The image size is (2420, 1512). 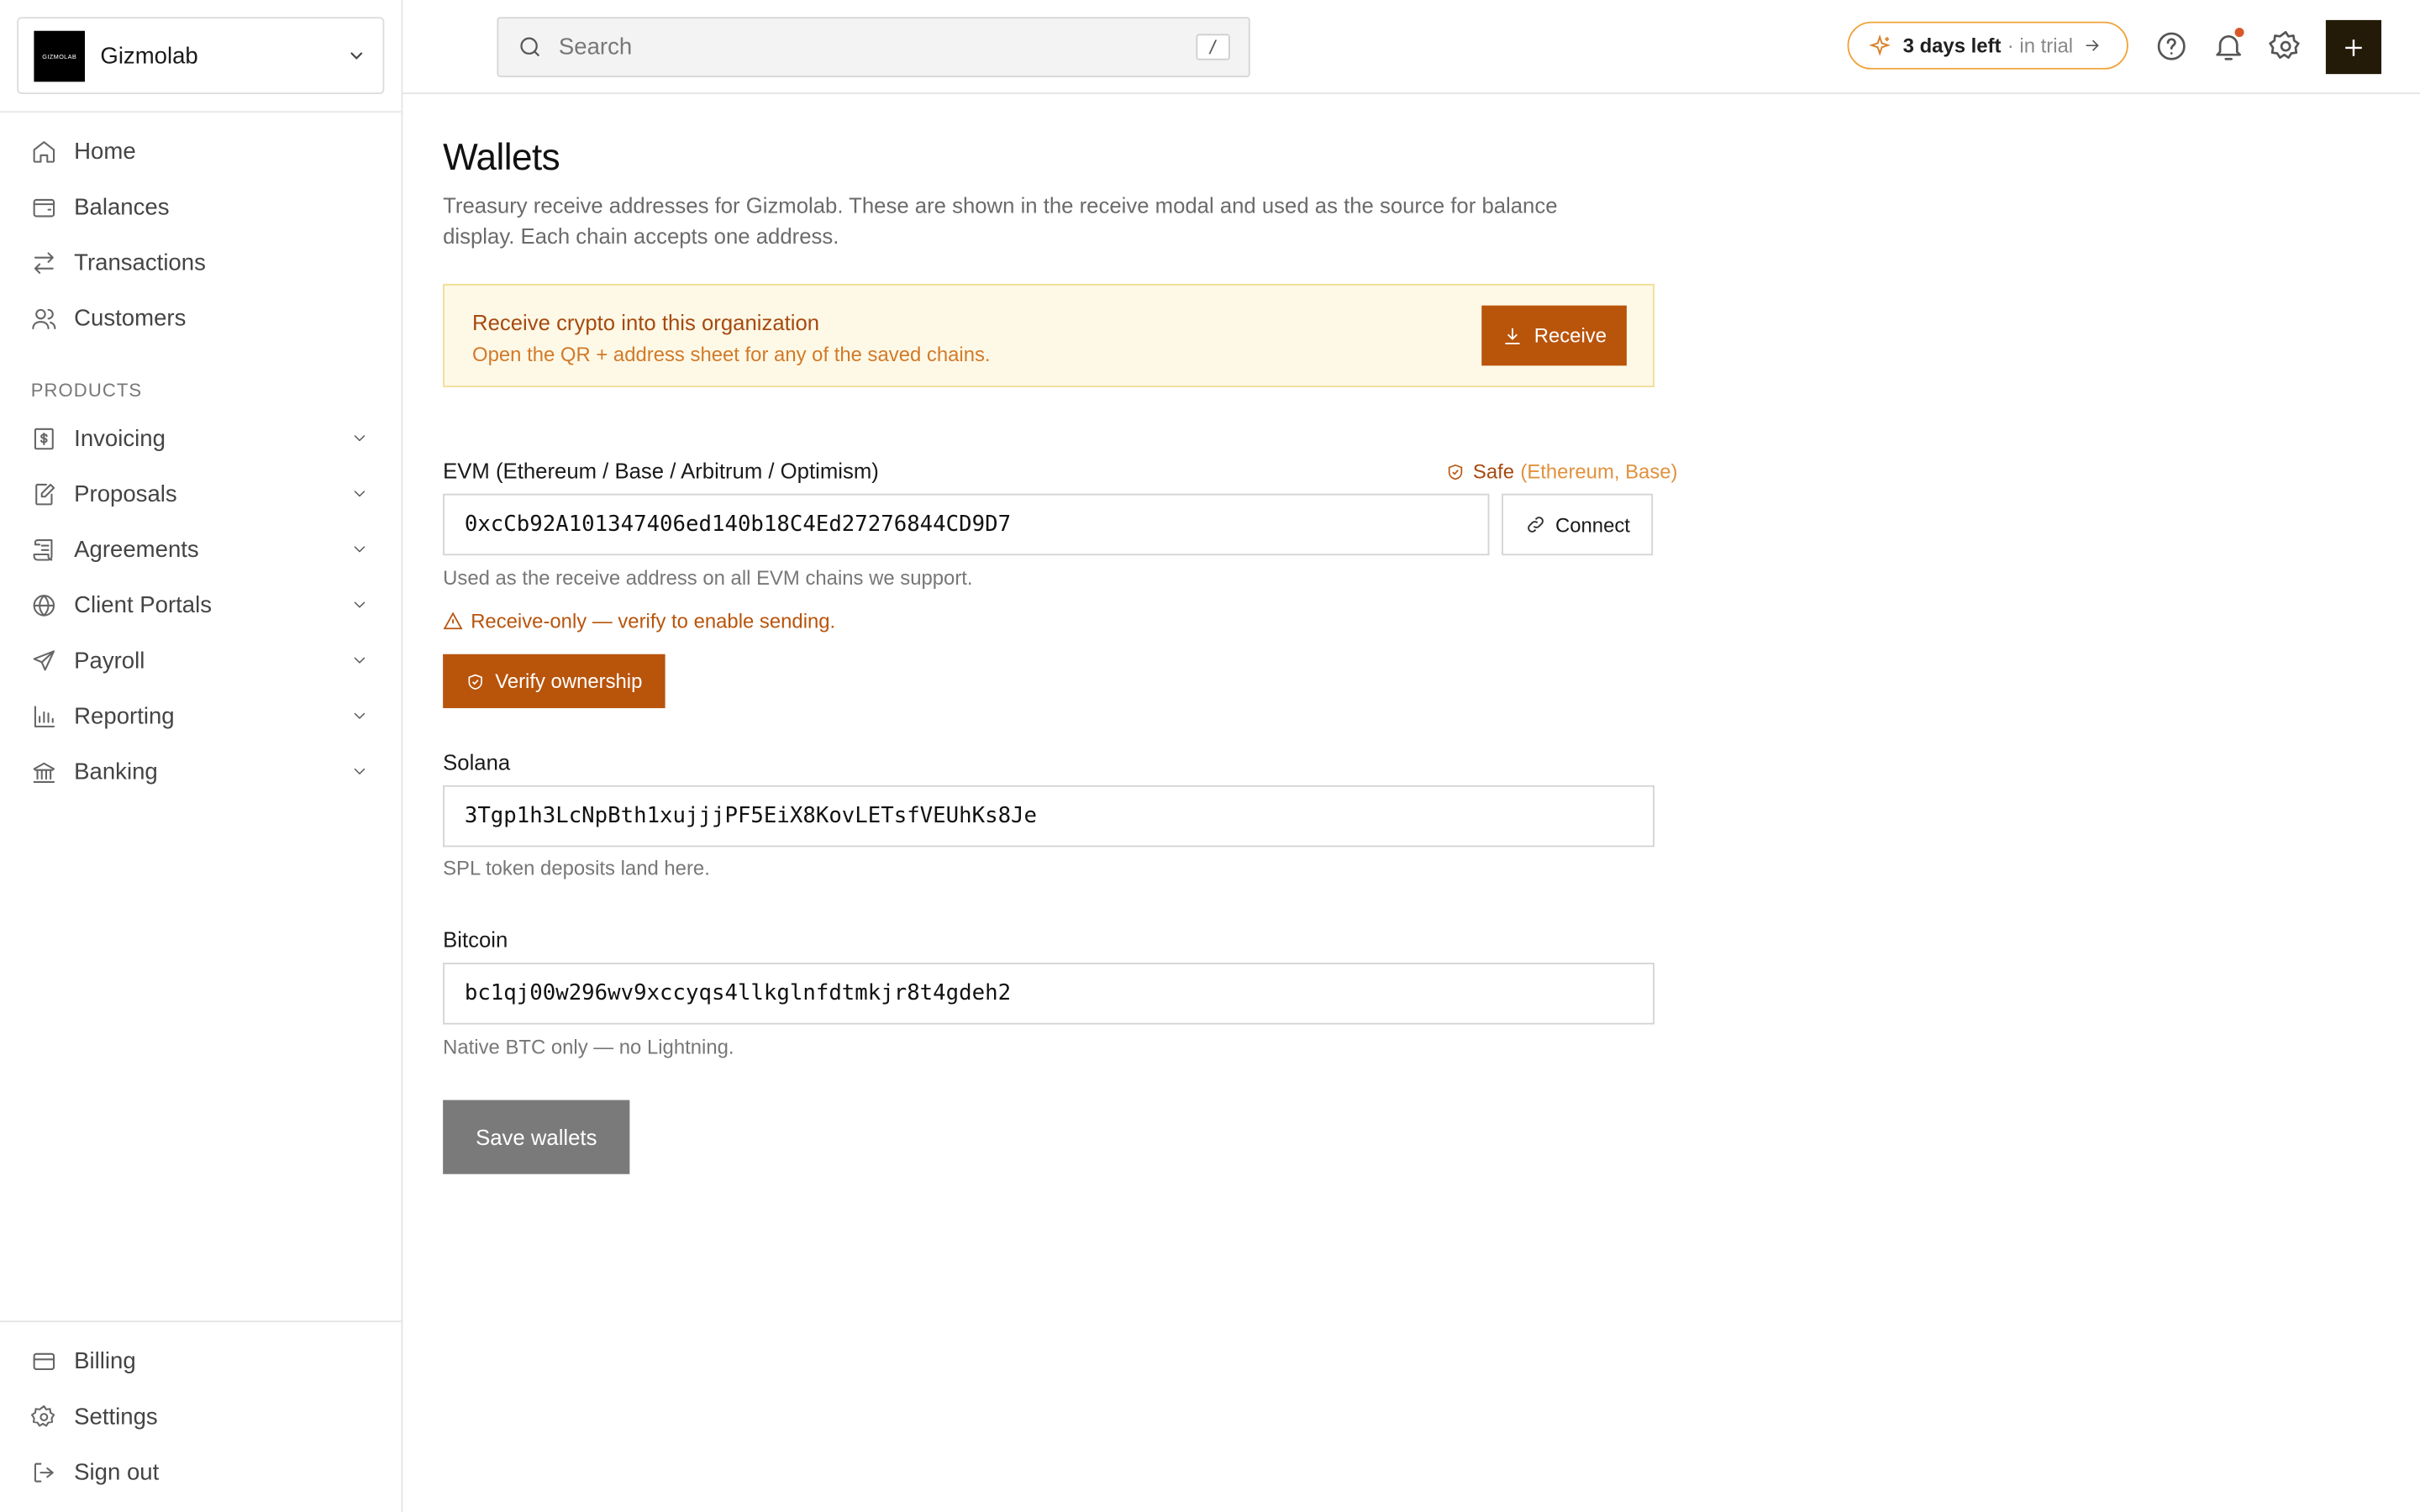 I want to click on save-button-label: Save wallets, so click(x=537, y=1137).